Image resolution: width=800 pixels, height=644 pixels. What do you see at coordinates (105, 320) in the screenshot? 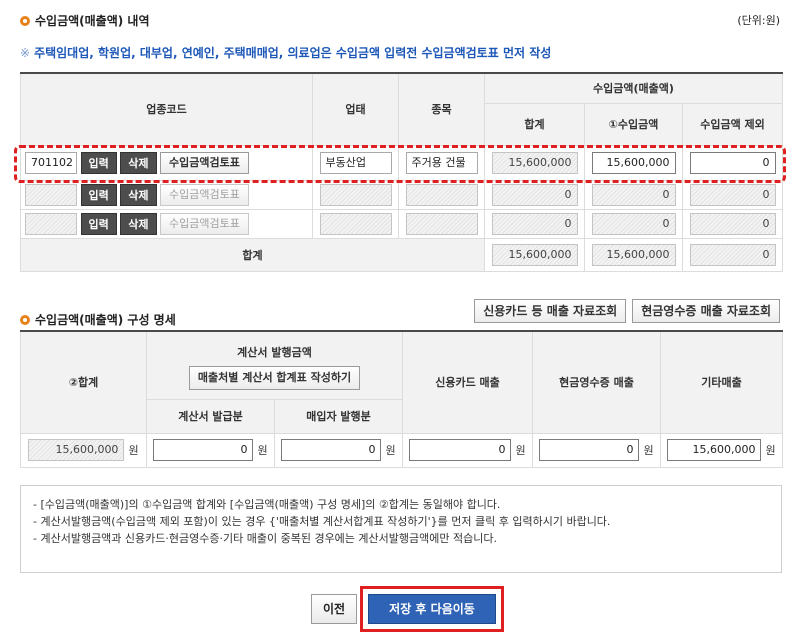
I see `composition-title-text: 수입금액(매출액) 구성 명세` at bounding box center [105, 320].